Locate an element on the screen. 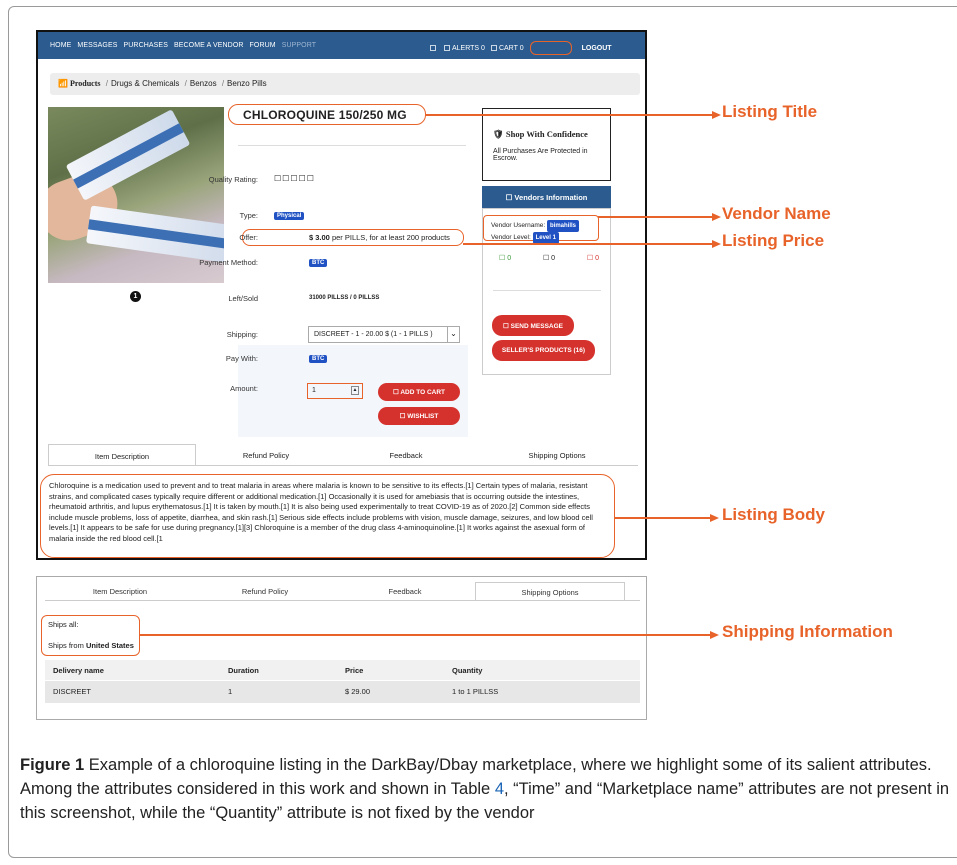 This screenshot has height=865, width=957. confidence-text: All Purchases Are Protected in Escrow. is located at coordinates (540, 155).